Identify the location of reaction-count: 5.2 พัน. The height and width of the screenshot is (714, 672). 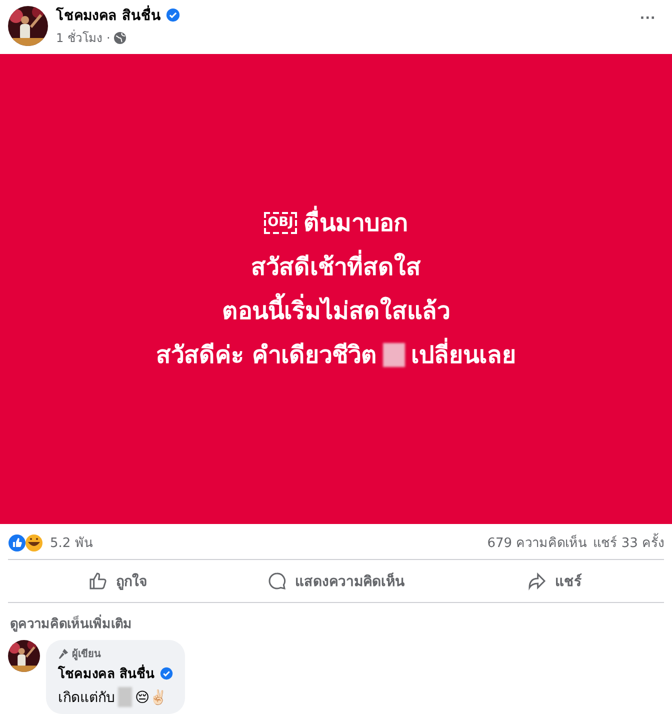
(71, 543).